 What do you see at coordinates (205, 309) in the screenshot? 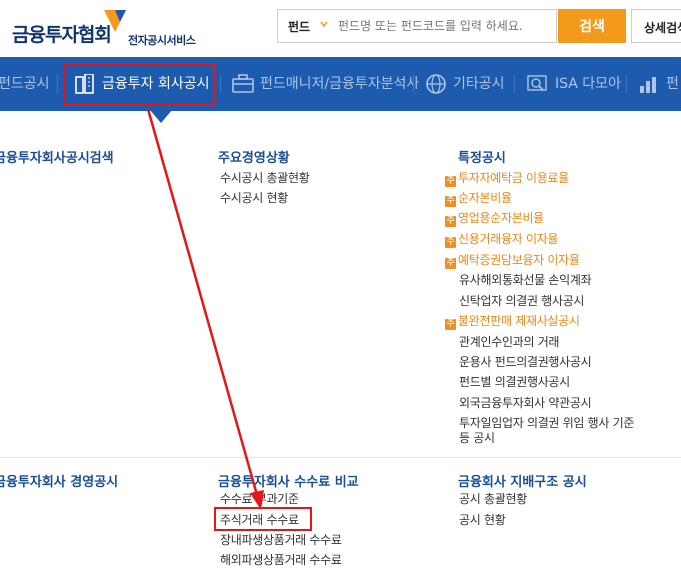
I see `annotation-arrow-icon` at bounding box center [205, 309].